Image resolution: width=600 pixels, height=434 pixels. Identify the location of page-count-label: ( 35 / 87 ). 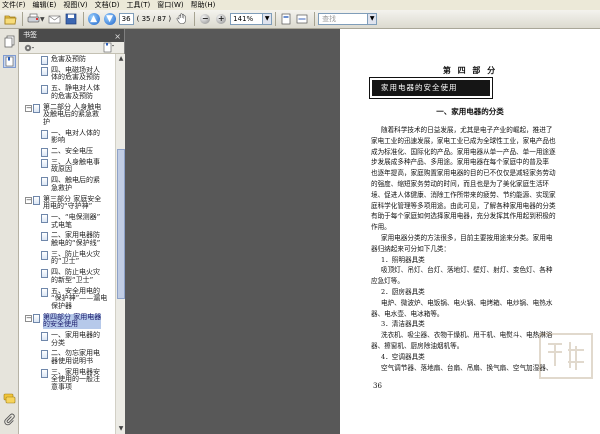
(154, 19).